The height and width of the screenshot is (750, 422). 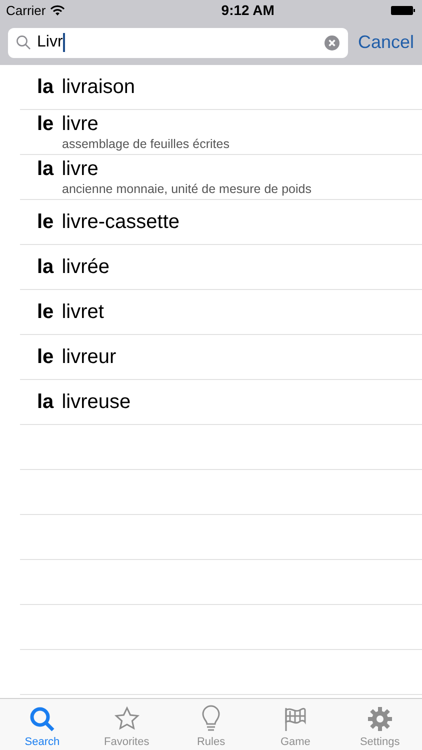 I want to click on word-label: livre-cassette, so click(x=121, y=222).